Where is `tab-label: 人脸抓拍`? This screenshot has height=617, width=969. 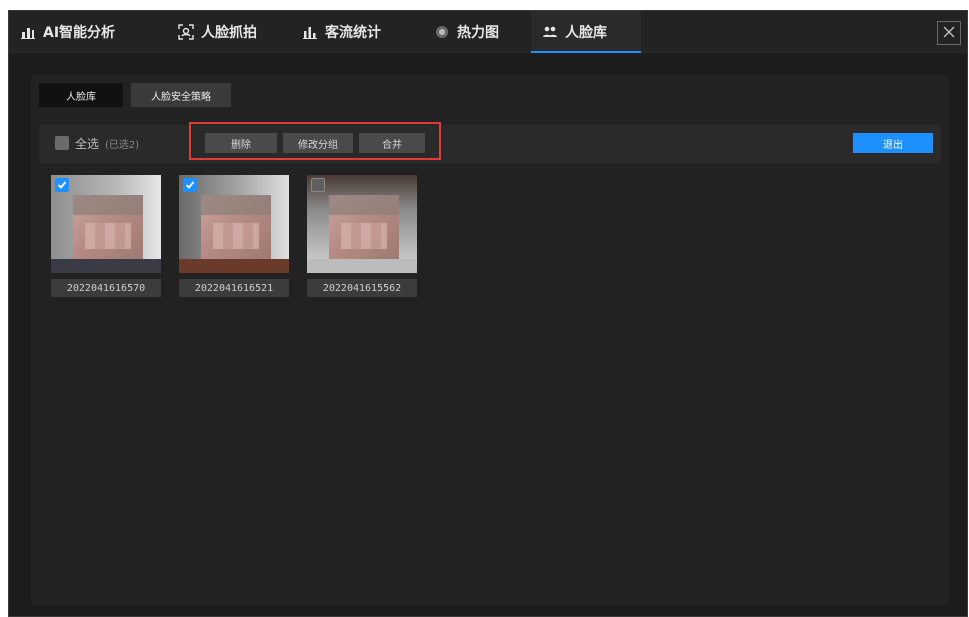
tab-label: 人脸抓拍 is located at coordinates (229, 33).